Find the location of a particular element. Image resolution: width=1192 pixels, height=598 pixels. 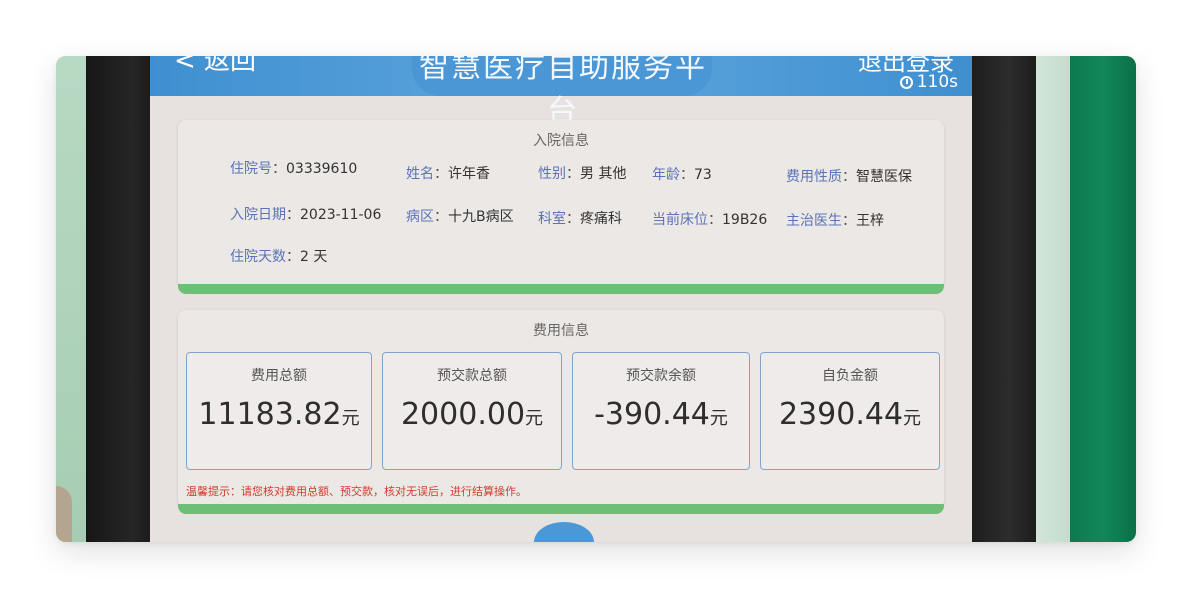

kiosk-bezel-right is located at coordinates (1002, 299).